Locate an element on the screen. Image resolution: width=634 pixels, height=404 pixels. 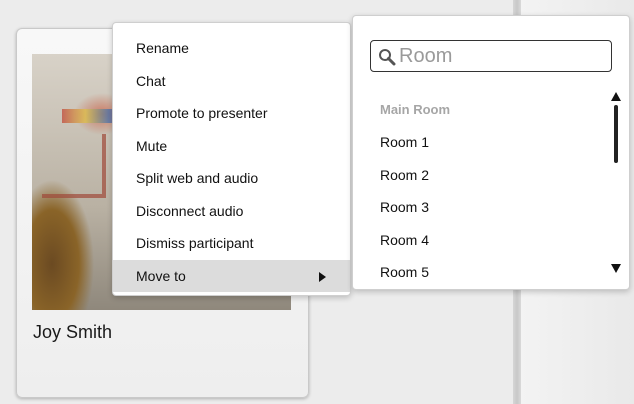
room-list-header: Main Room is located at coordinates (415, 109).